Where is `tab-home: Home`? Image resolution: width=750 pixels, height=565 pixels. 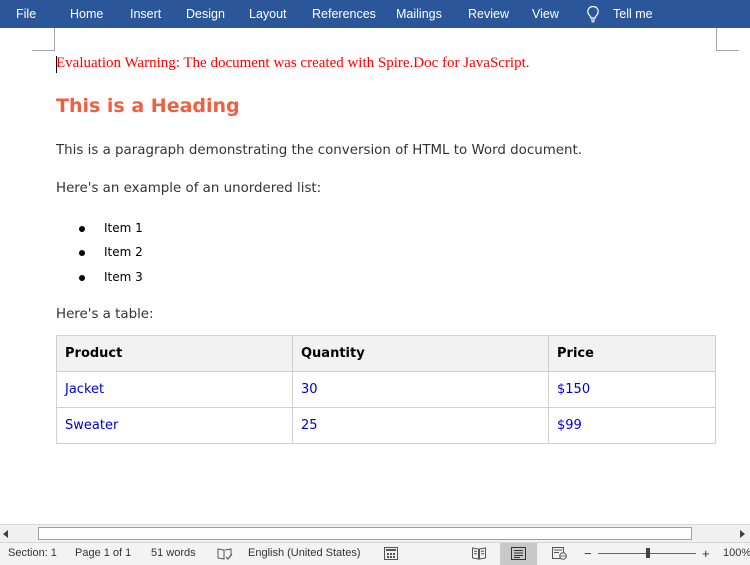 tab-home: Home is located at coordinates (86, 14).